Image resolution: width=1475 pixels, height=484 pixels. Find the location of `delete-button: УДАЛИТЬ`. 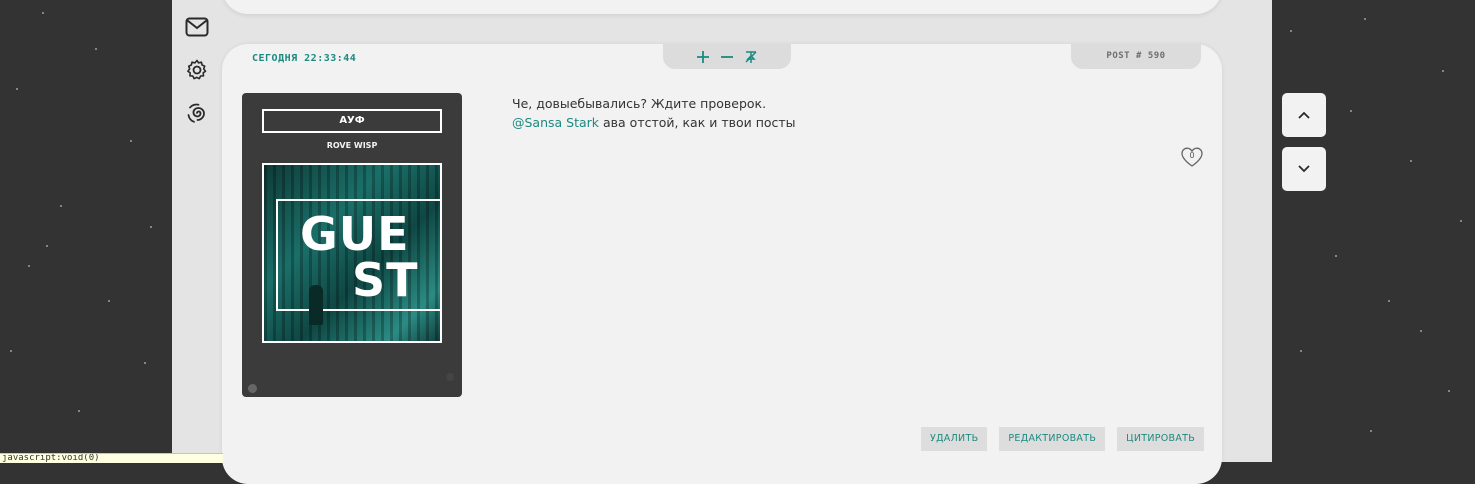

delete-button: УДАЛИТЬ is located at coordinates (954, 439).